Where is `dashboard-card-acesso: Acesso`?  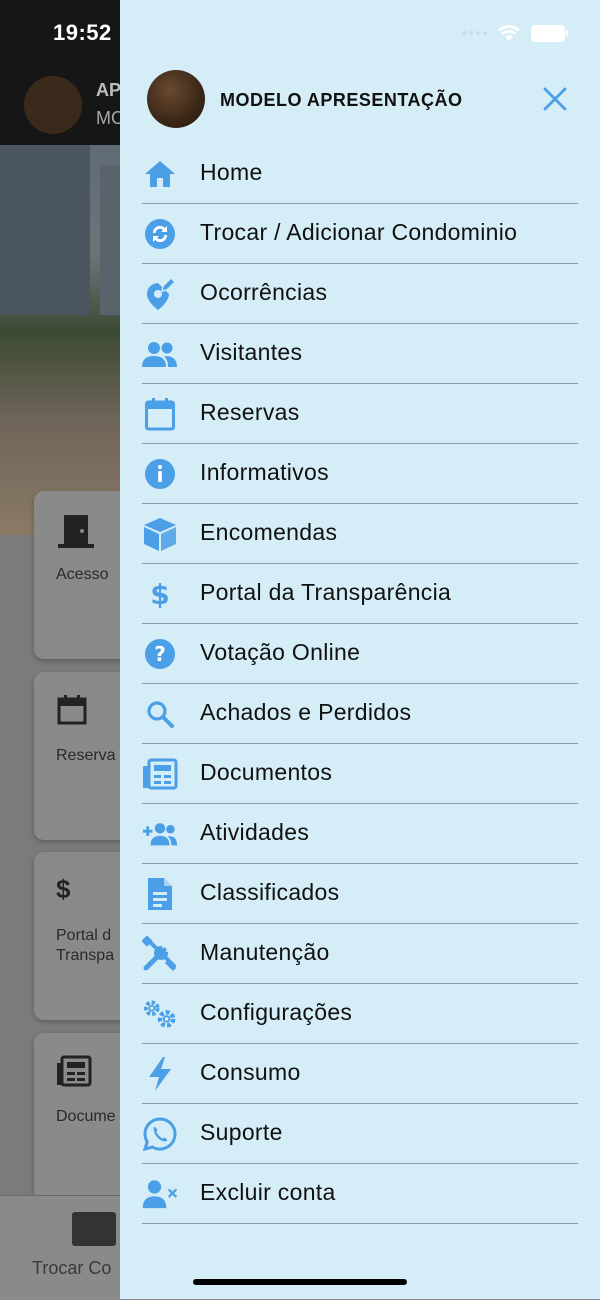 dashboard-card-acesso: Acesso is located at coordinates (84, 575).